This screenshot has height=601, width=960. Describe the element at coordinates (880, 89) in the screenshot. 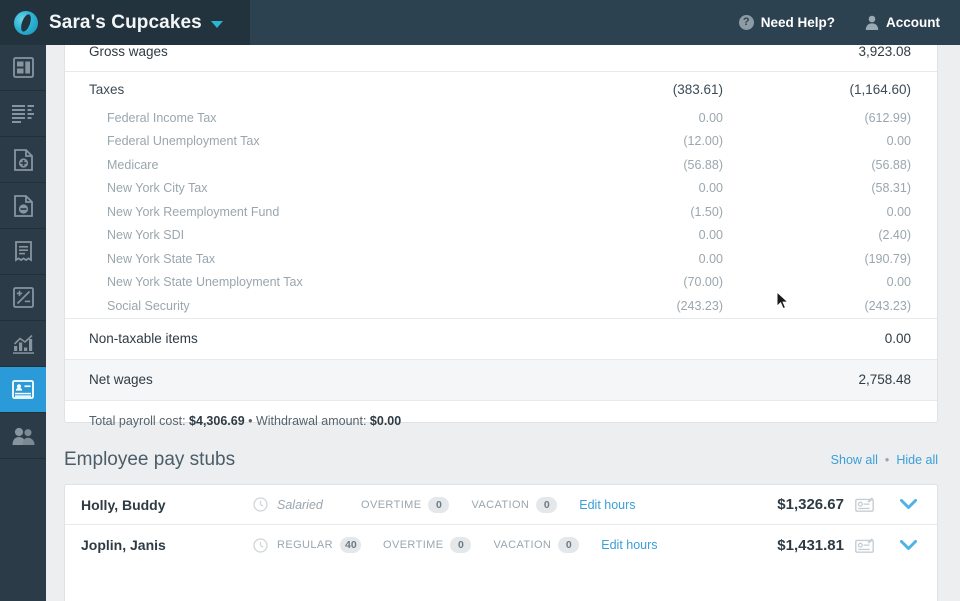

I see `row-value-col2: (1,164.60)` at that location.